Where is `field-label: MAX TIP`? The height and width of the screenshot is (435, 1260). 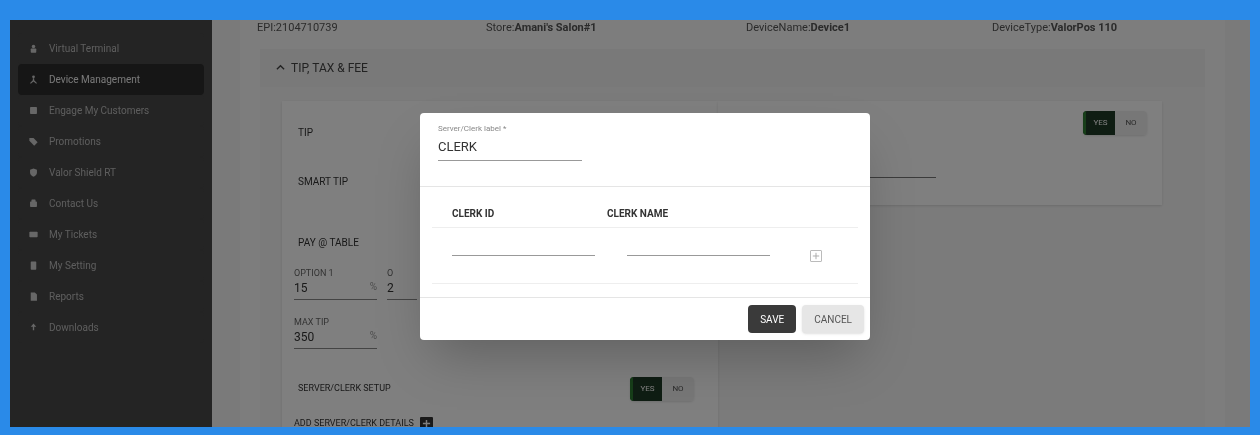 field-label: MAX TIP is located at coordinates (311, 321).